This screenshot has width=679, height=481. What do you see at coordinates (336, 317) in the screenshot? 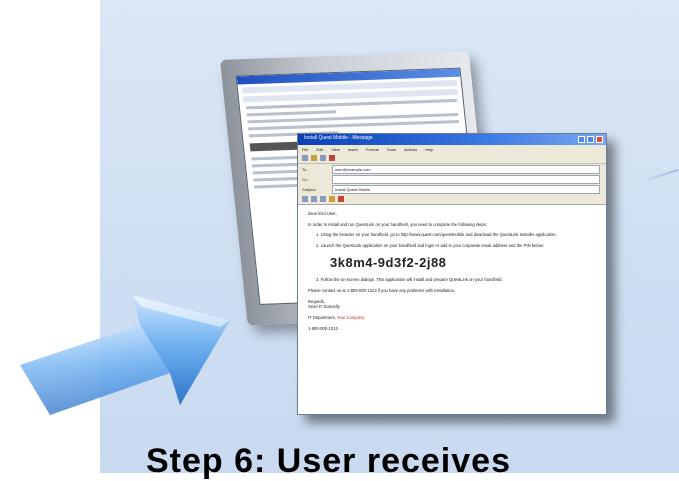
I see `signature-dept: IT Department, Your Company` at bounding box center [336, 317].